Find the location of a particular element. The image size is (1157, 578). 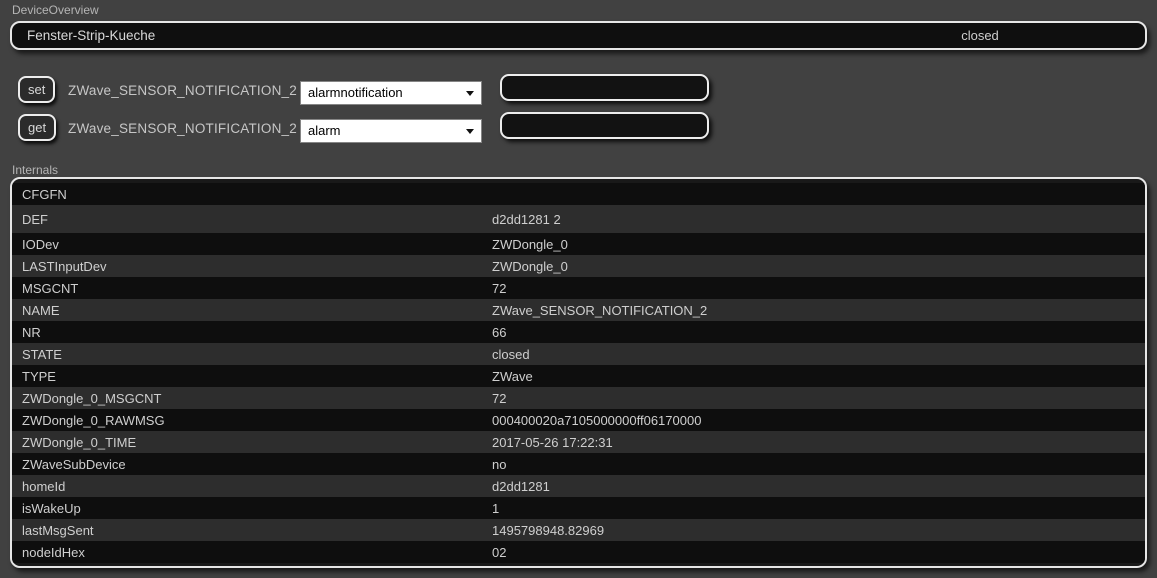

device-state-value: closed is located at coordinates (980, 35).